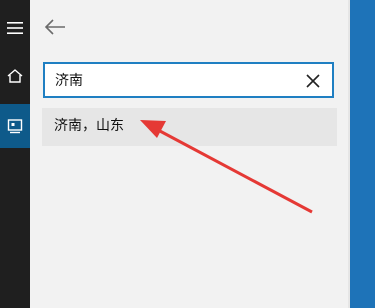 This screenshot has height=308, width=375. What do you see at coordinates (361, 154) in the screenshot?
I see `window-background-edge` at bounding box center [361, 154].